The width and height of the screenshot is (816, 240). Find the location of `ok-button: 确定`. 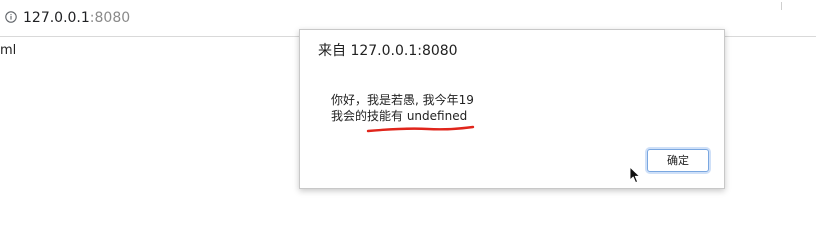

ok-button: 确定 is located at coordinates (678, 160).